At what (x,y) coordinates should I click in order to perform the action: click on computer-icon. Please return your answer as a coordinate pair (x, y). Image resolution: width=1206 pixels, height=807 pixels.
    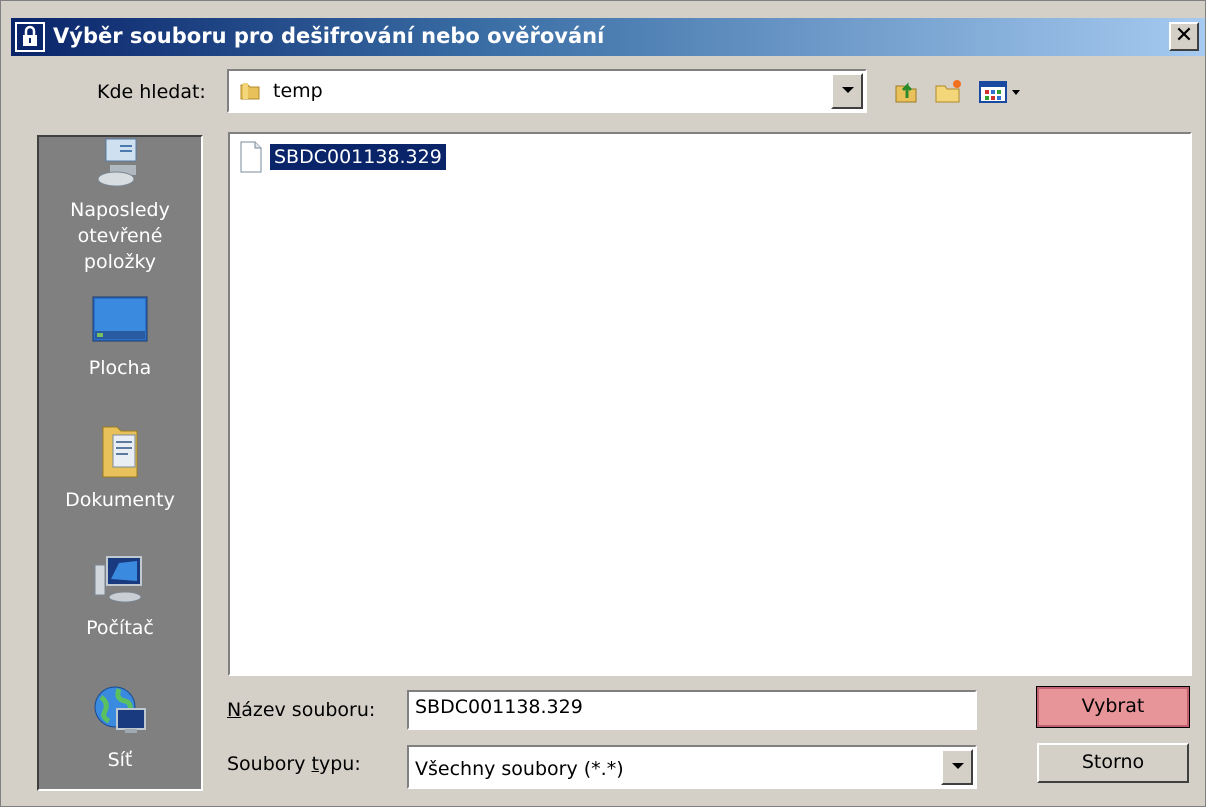
    Looking at the image, I should click on (118, 579).